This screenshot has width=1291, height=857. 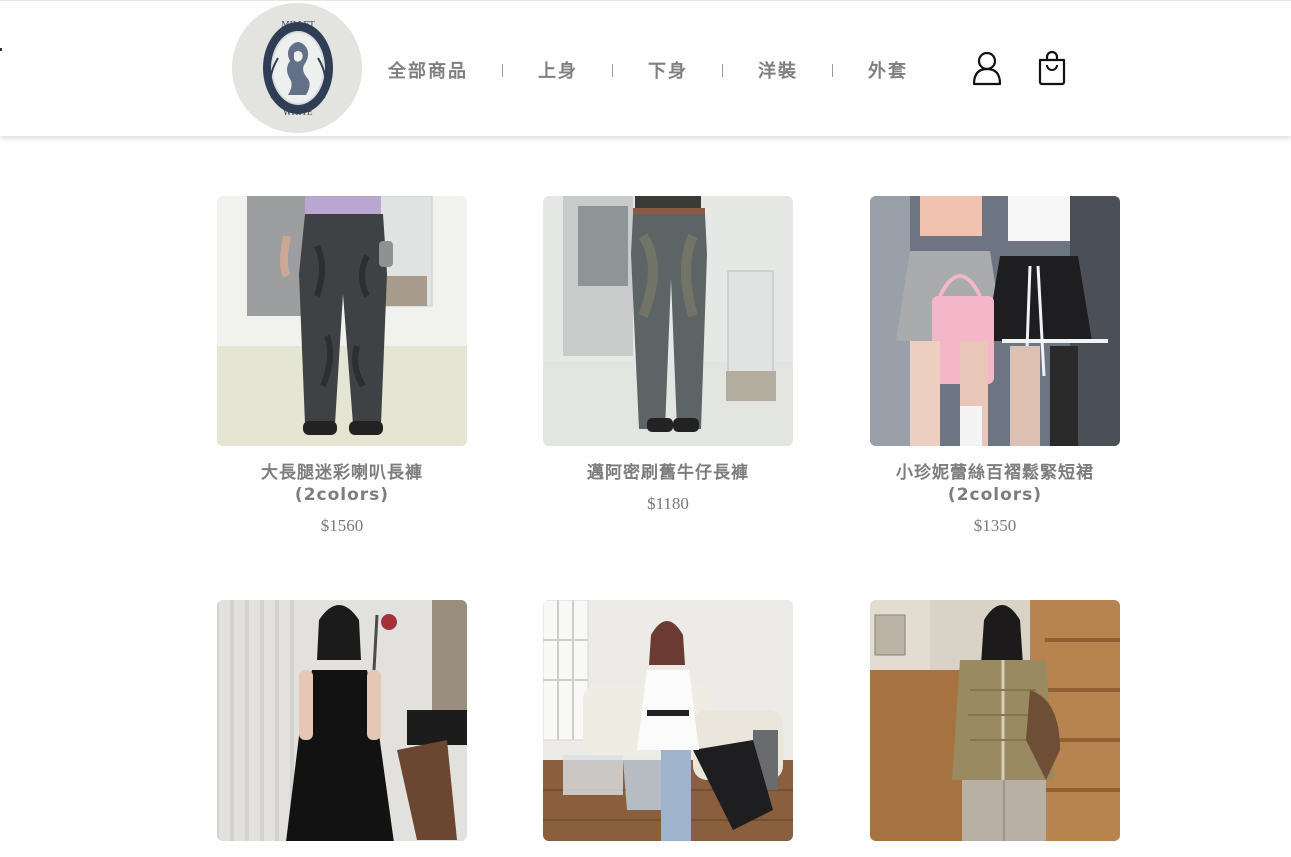 I want to click on product-photo-khaki-ruched-jacket, so click(x=995, y=720).